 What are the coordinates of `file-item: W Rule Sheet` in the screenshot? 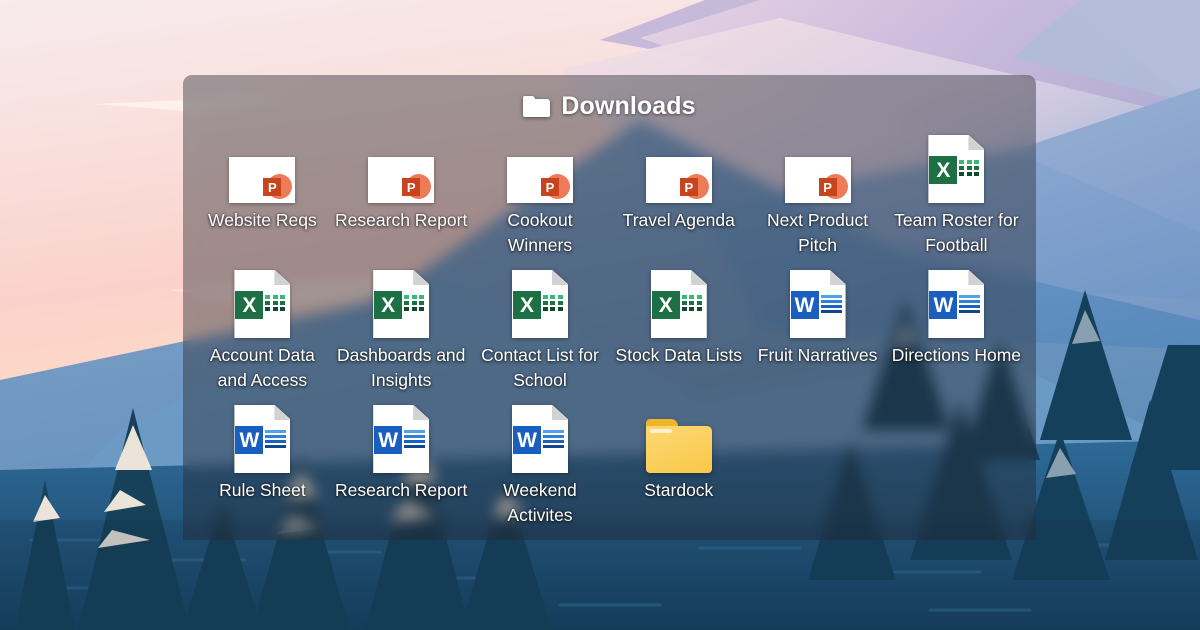 It's located at (262, 472).